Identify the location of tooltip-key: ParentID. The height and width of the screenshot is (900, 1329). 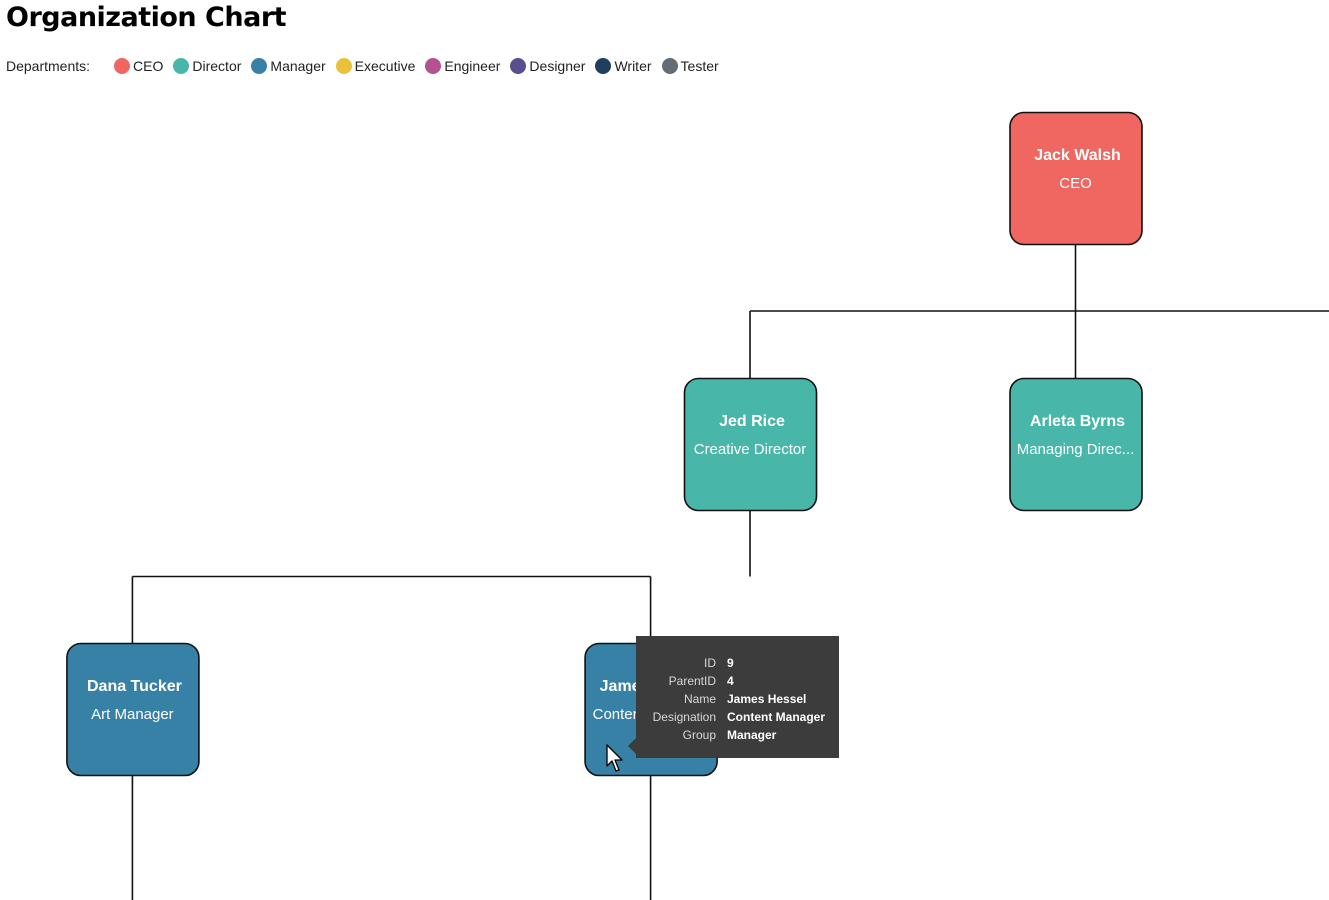
(692, 681).